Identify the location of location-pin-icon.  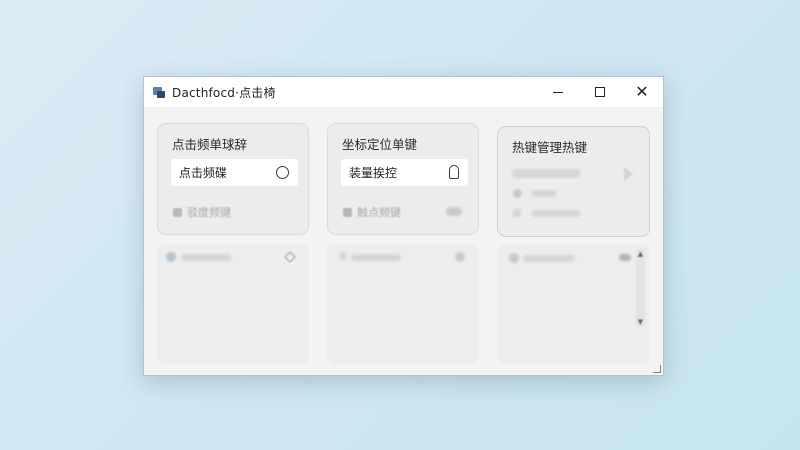
(517, 193).